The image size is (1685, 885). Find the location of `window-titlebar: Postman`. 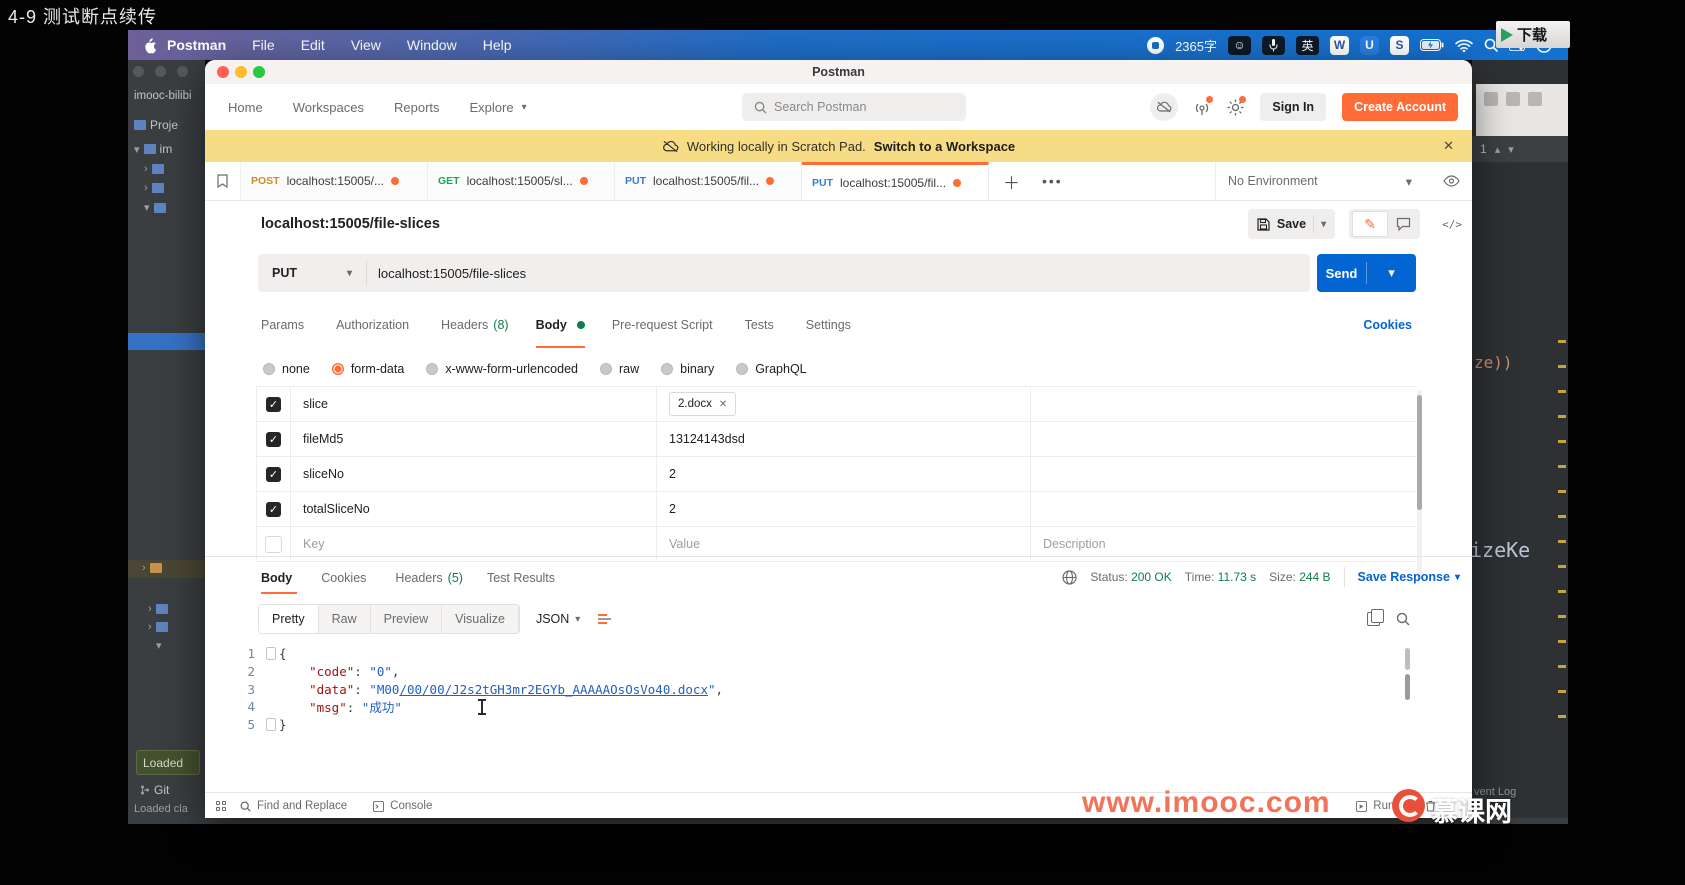

window-titlebar: Postman is located at coordinates (838, 72).